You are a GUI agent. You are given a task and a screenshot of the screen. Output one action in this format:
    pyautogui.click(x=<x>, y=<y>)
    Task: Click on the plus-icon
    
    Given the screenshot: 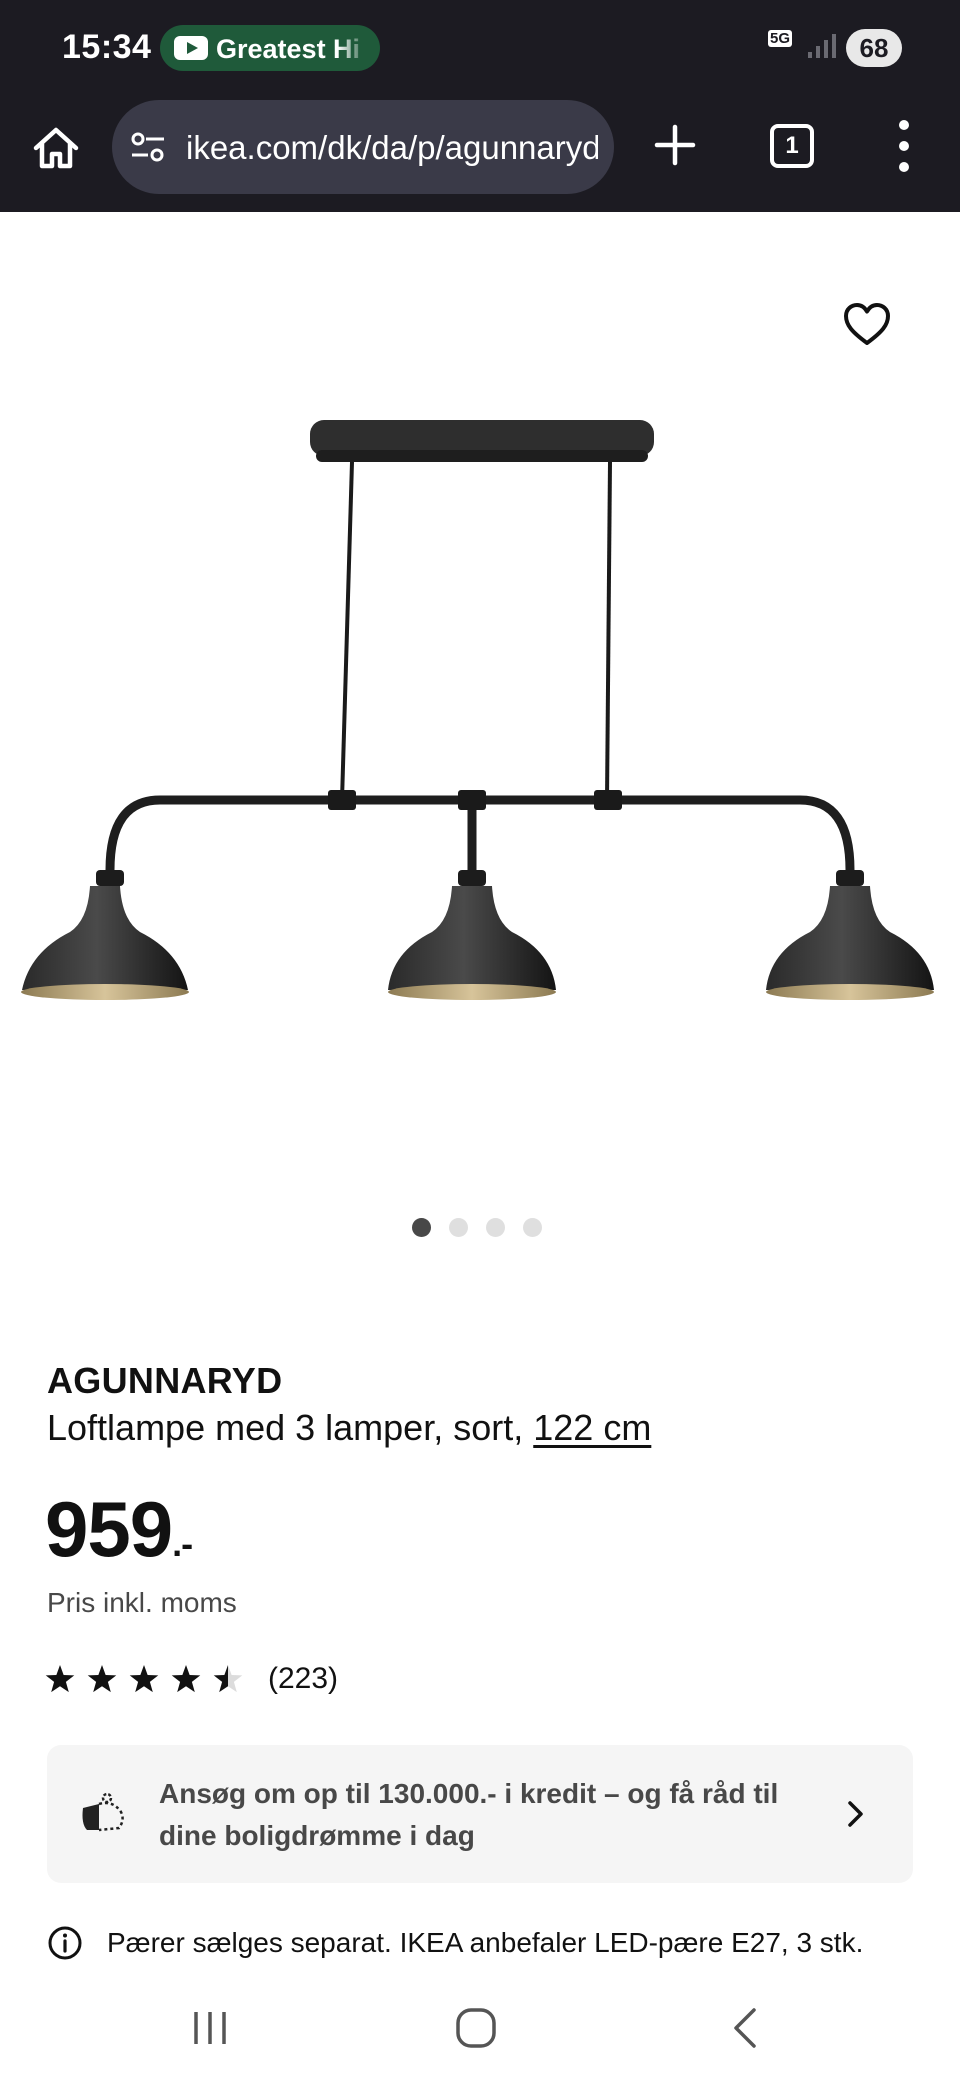 What is the action you would take?
    pyautogui.click(x=675, y=145)
    